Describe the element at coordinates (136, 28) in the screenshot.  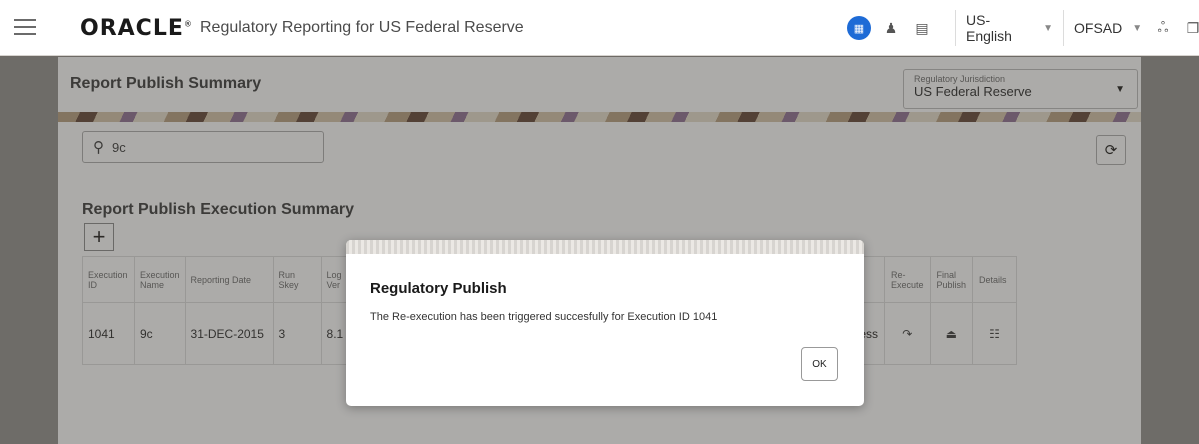
I see `oracle-logo: ORACLE®` at that location.